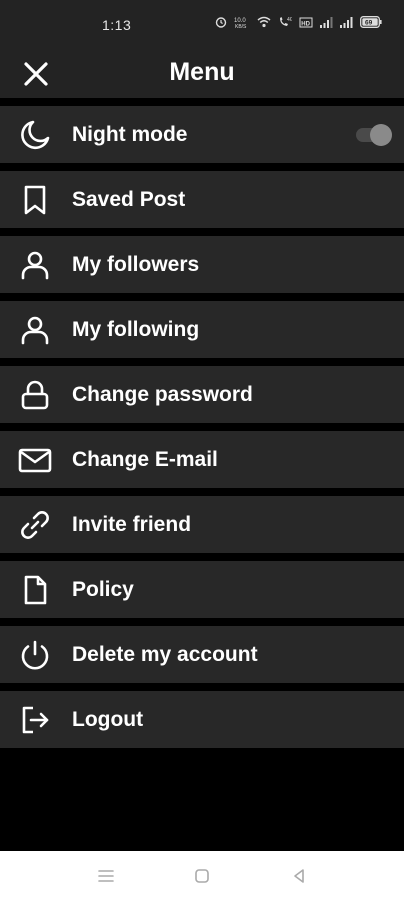 The width and height of the screenshot is (404, 900). What do you see at coordinates (35, 135) in the screenshot?
I see `moon-icon` at bounding box center [35, 135].